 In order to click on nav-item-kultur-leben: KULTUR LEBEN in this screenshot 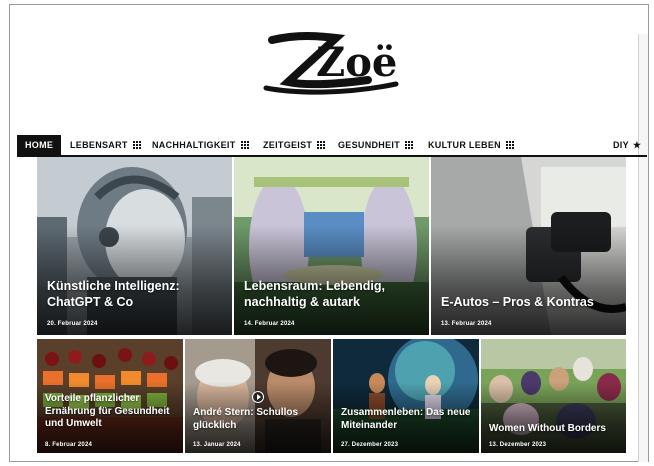, I will do `click(471, 145)`.